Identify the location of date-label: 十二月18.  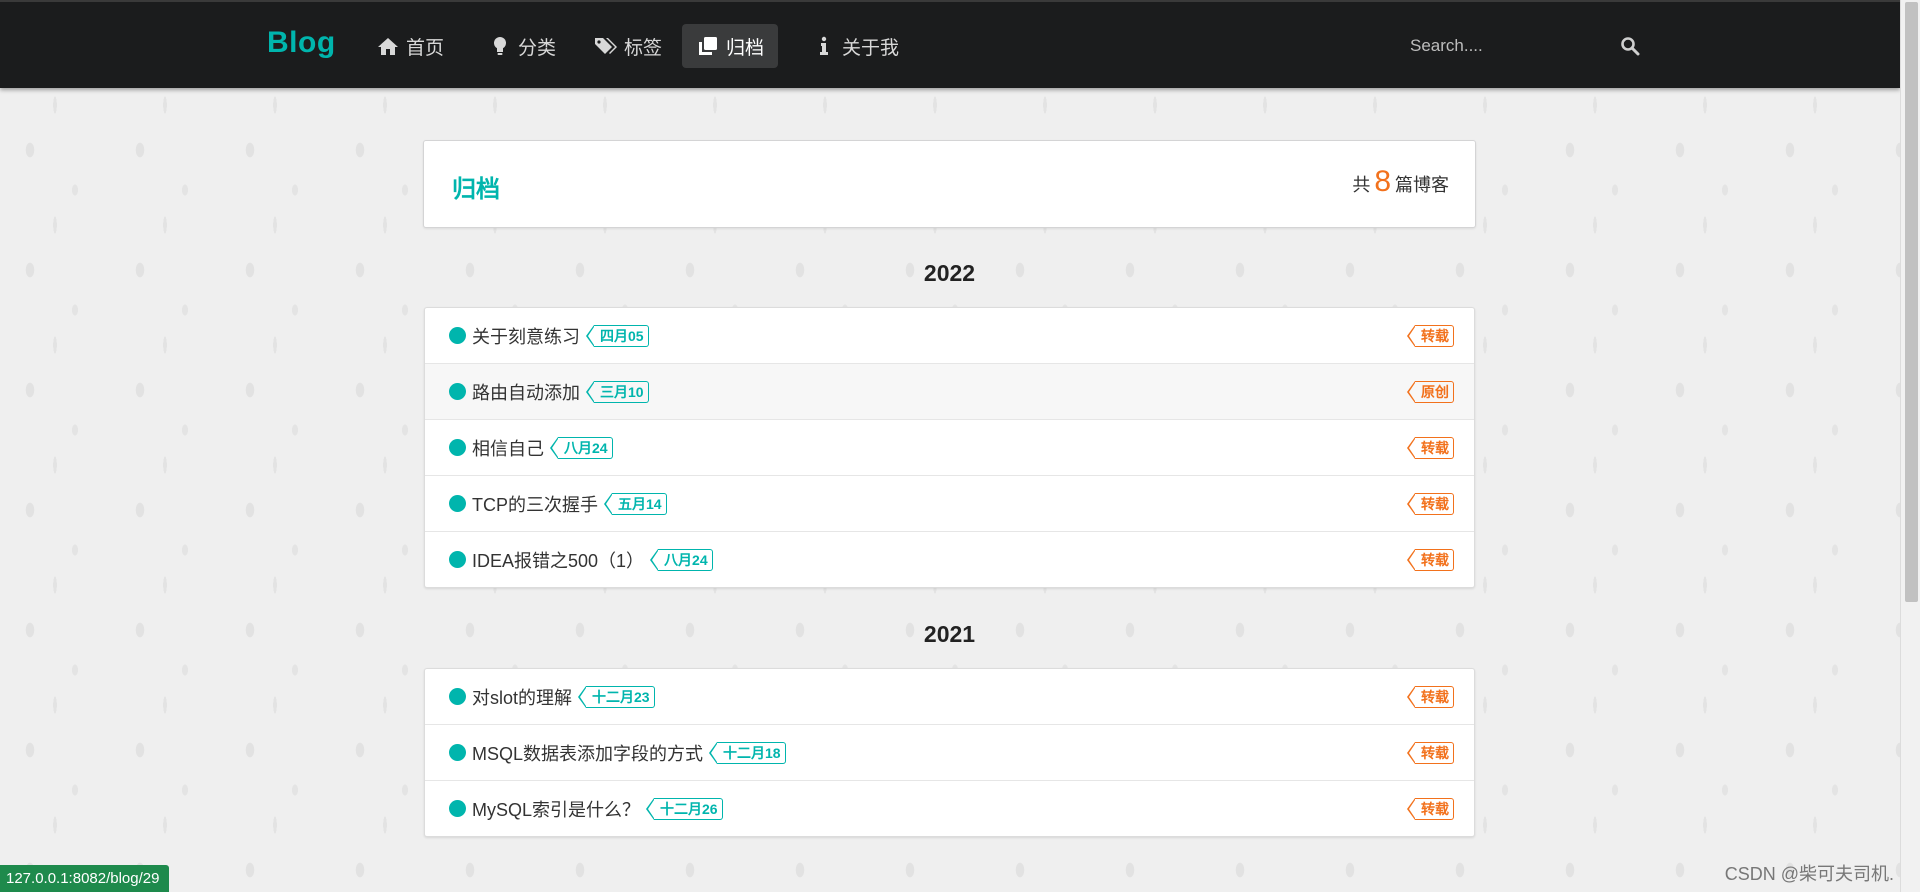
(747, 752).